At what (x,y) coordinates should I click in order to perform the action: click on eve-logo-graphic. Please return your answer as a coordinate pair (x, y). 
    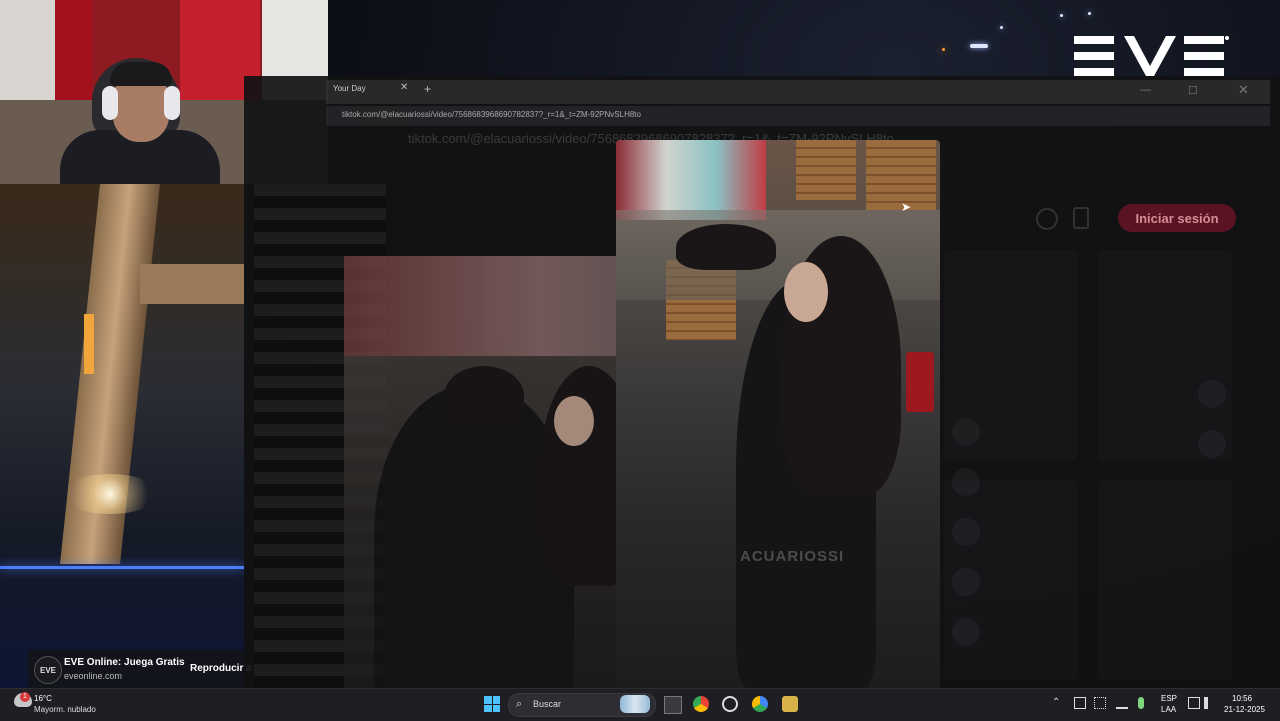
    Looking at the image, I should click on (1151, 56).